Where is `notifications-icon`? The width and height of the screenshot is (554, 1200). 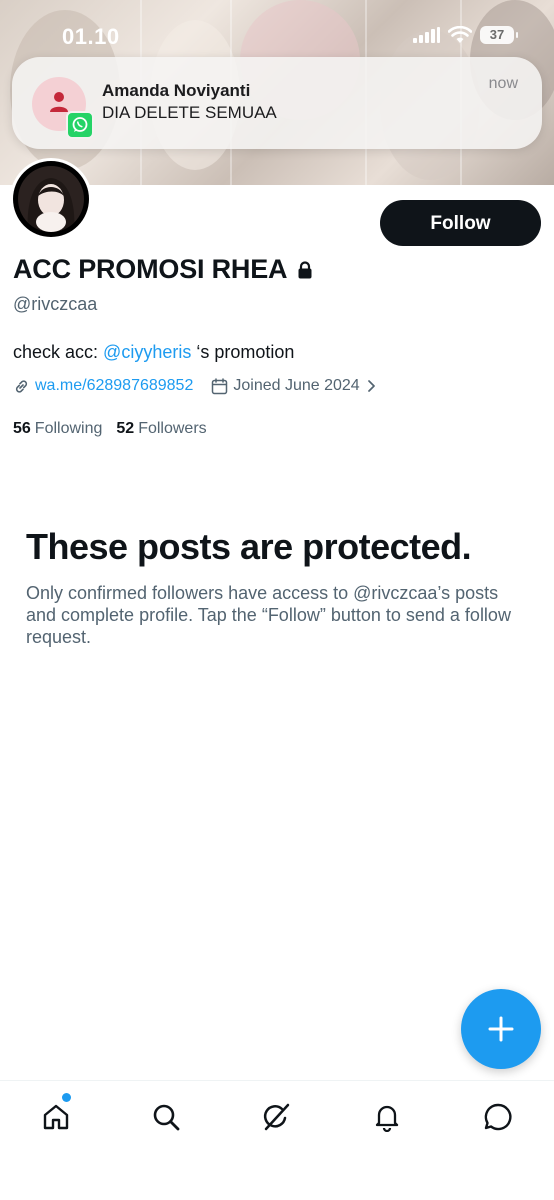 notifications-icon is located at coordinates (387, 1118).